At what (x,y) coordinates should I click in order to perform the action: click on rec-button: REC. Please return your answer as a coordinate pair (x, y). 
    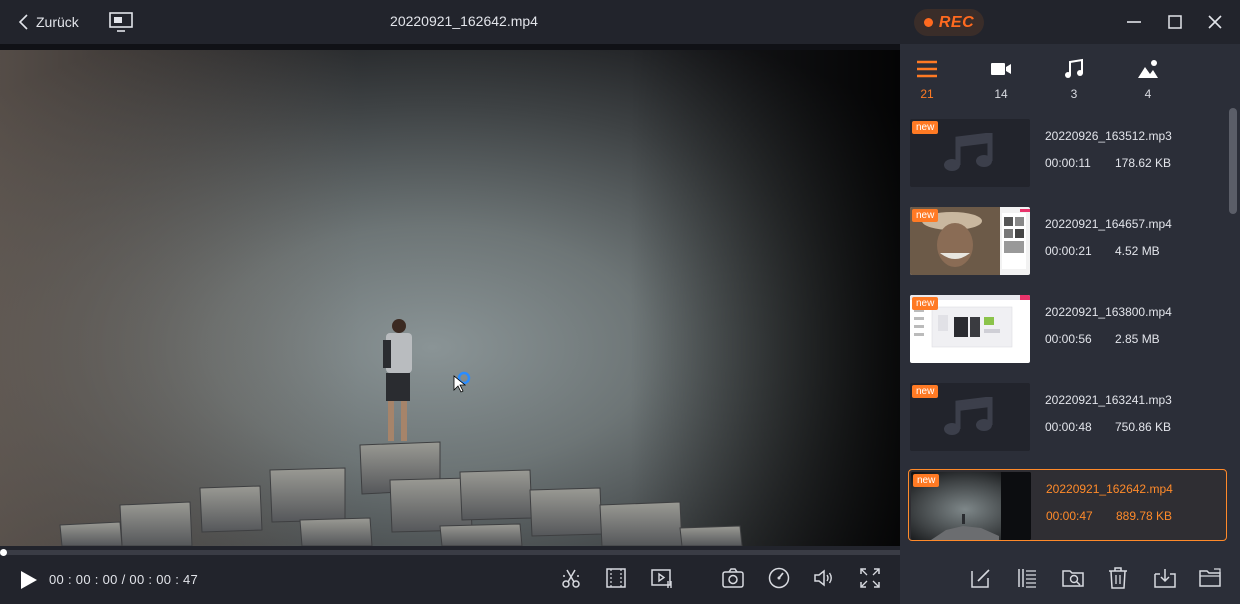
    Looking at the image, I should click on (949, 22).